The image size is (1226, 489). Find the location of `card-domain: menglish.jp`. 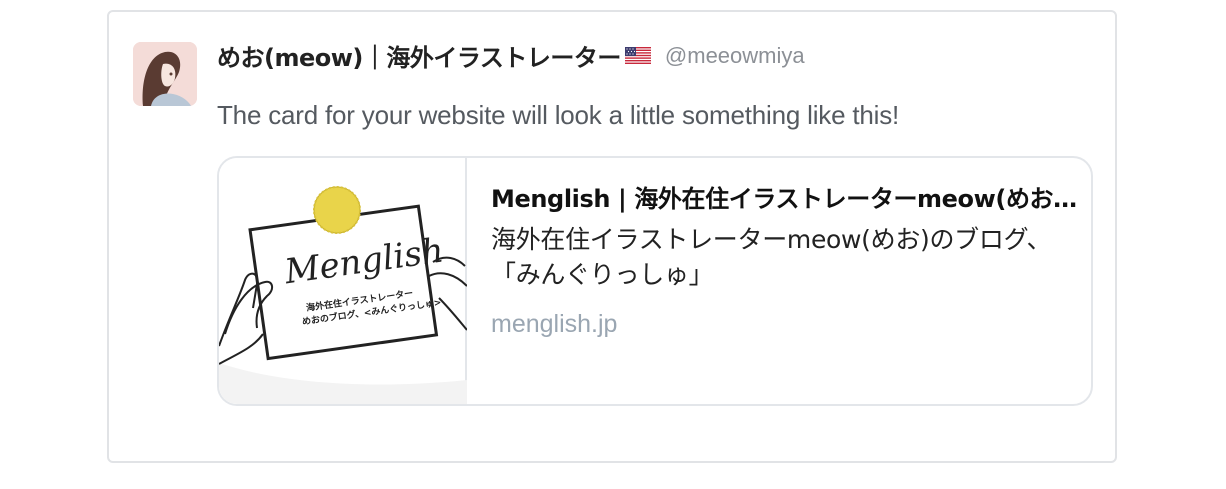

card-domain: menglish.jp is located at coordinates (788, 324).